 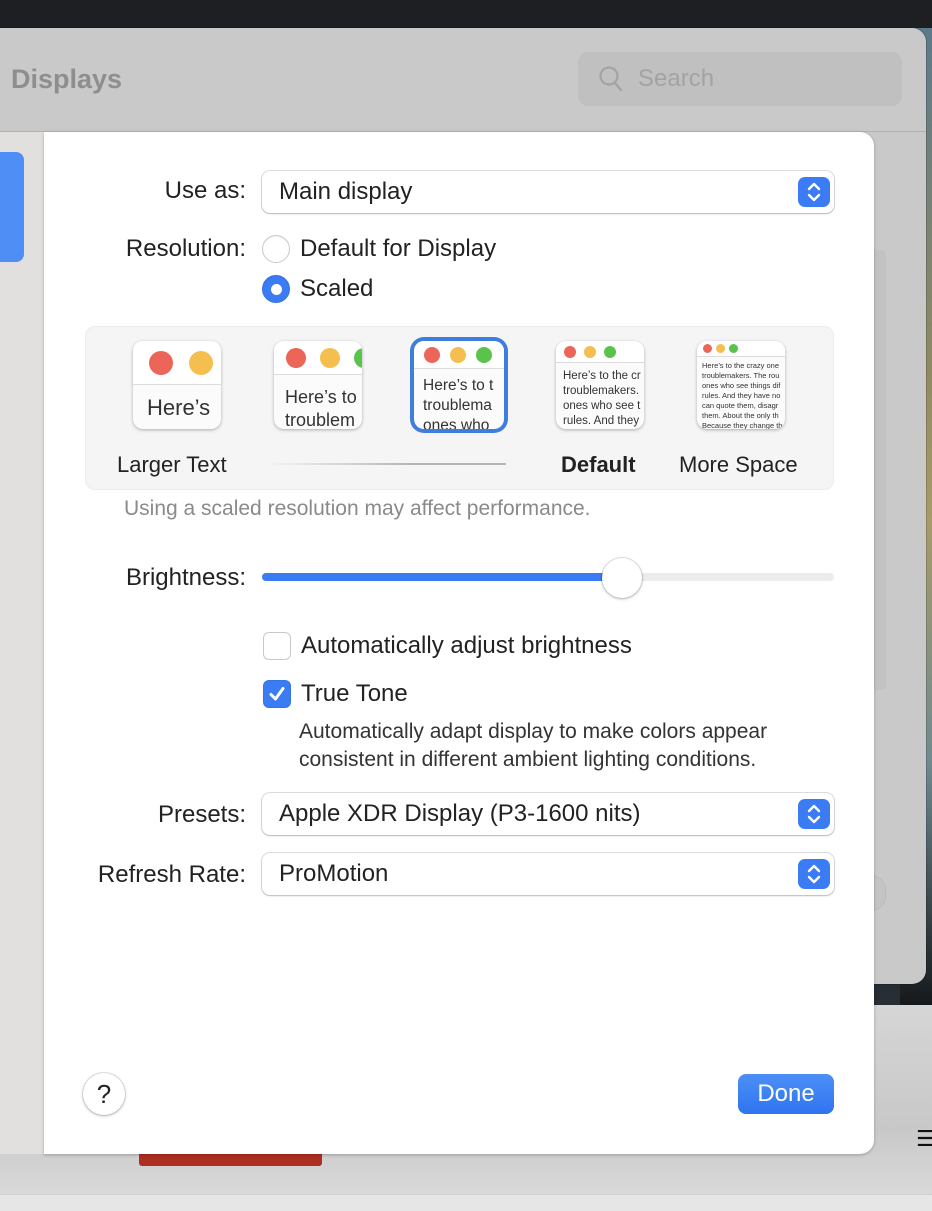 I want to click on preview-text: Here’s to t troublema ones who, so click(x=458, y=403).